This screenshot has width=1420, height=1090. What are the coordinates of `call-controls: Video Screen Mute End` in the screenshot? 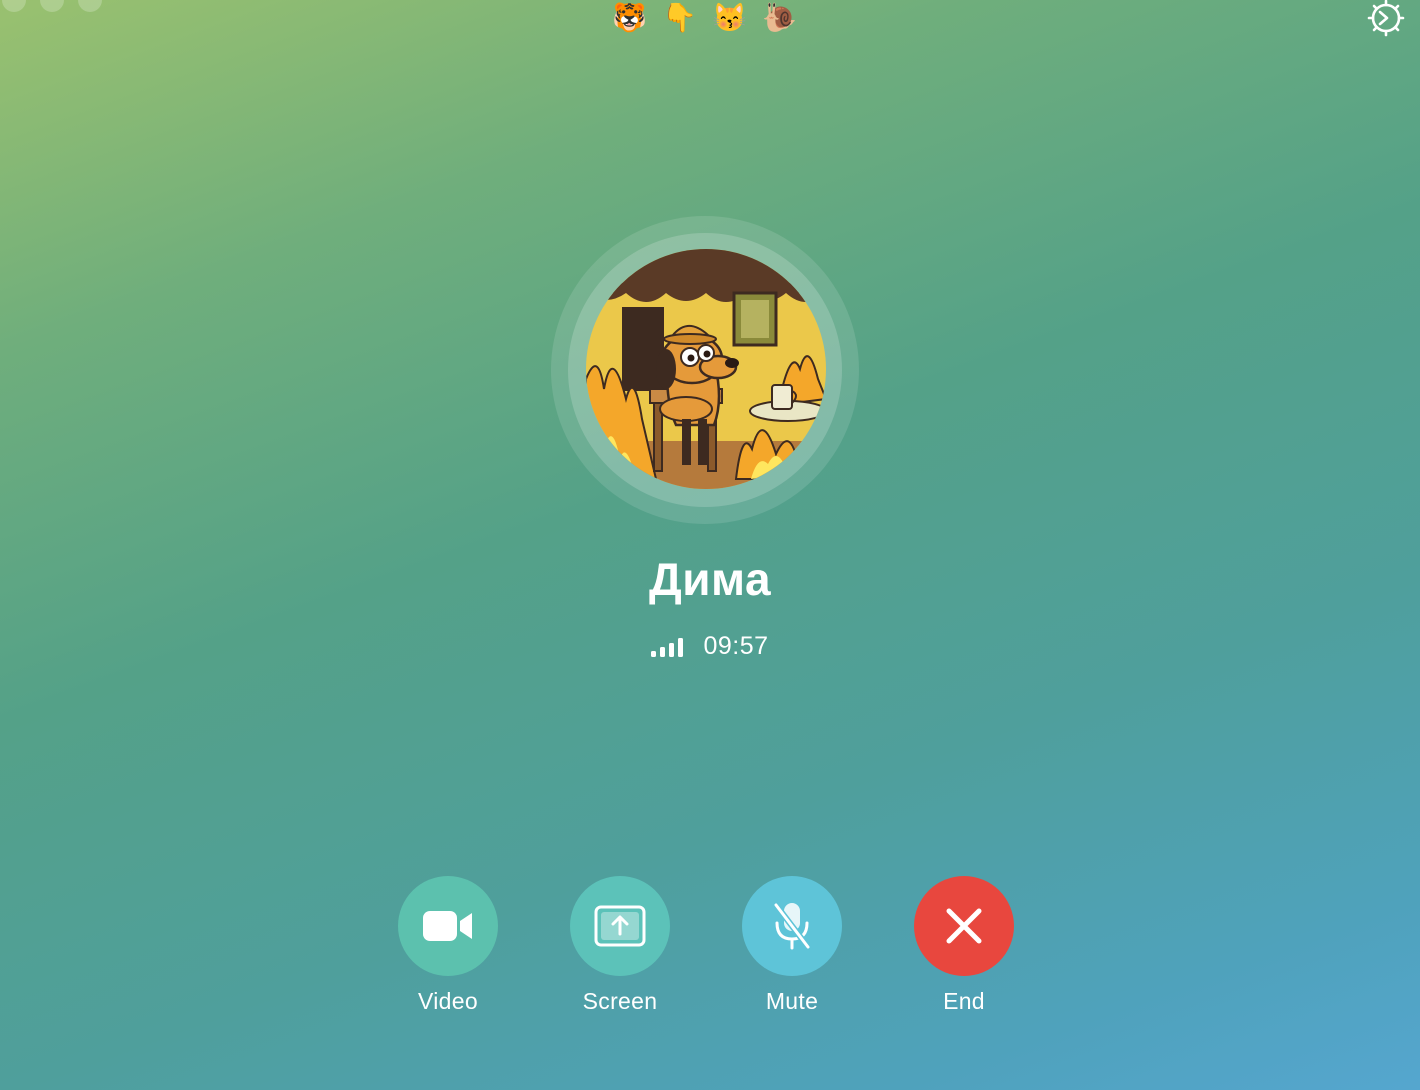 It's located at (706, 945).